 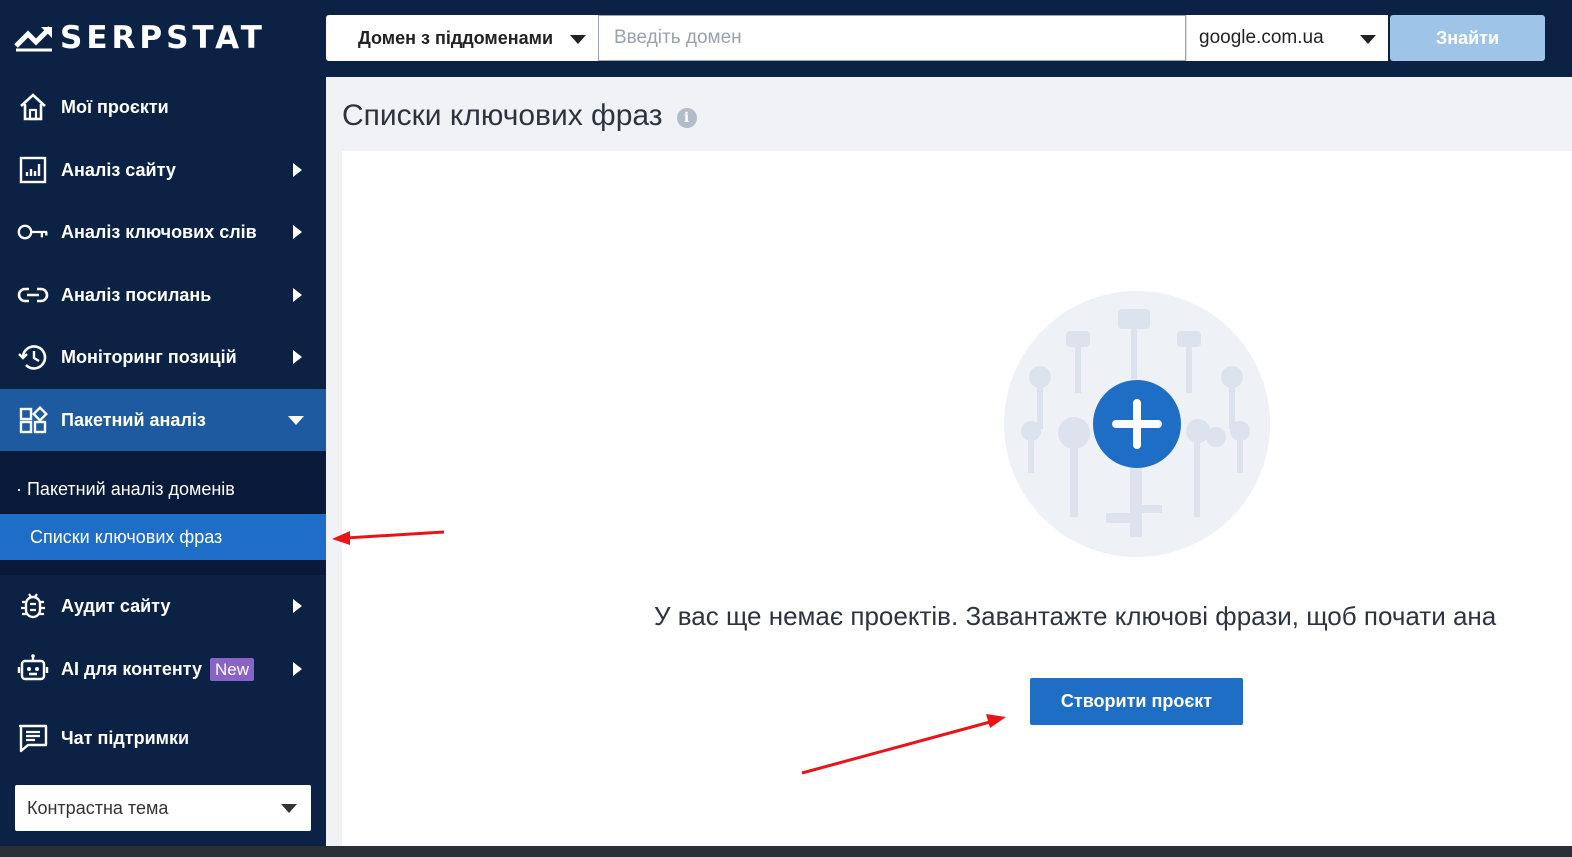 I want to click on bottom-scrollbar-strip, so click(x=786, y=851).